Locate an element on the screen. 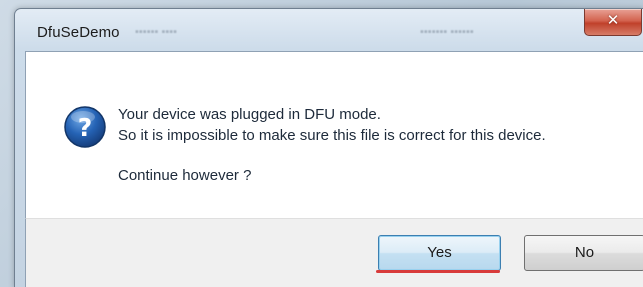 The width and height of the screenshot is (643, 287). close-button: ✕ is located at coordinates (613, 22).